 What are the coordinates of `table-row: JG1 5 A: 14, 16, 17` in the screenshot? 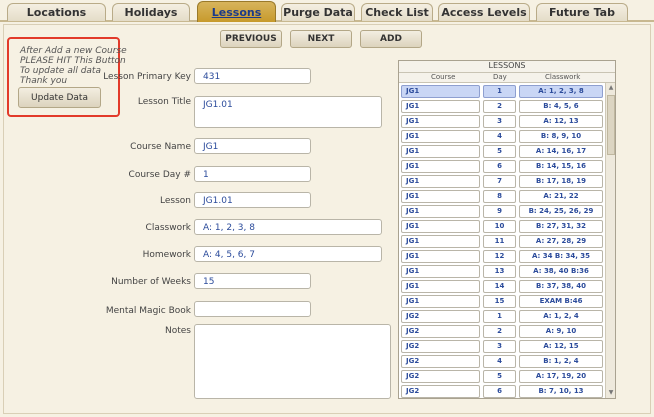 It's located at (502, 151).